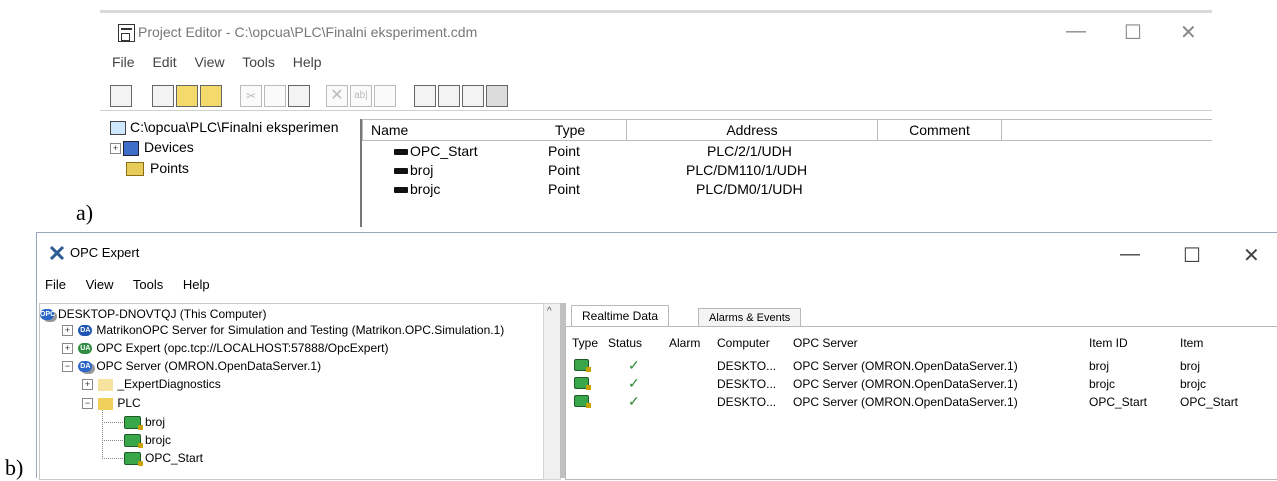 The width and height of the screenshot is (1277, 481). What do you see at coordinates (1099, 366) in the screenshot?
I see `cell-item-id: broj` at bounding box center [1099, 366].